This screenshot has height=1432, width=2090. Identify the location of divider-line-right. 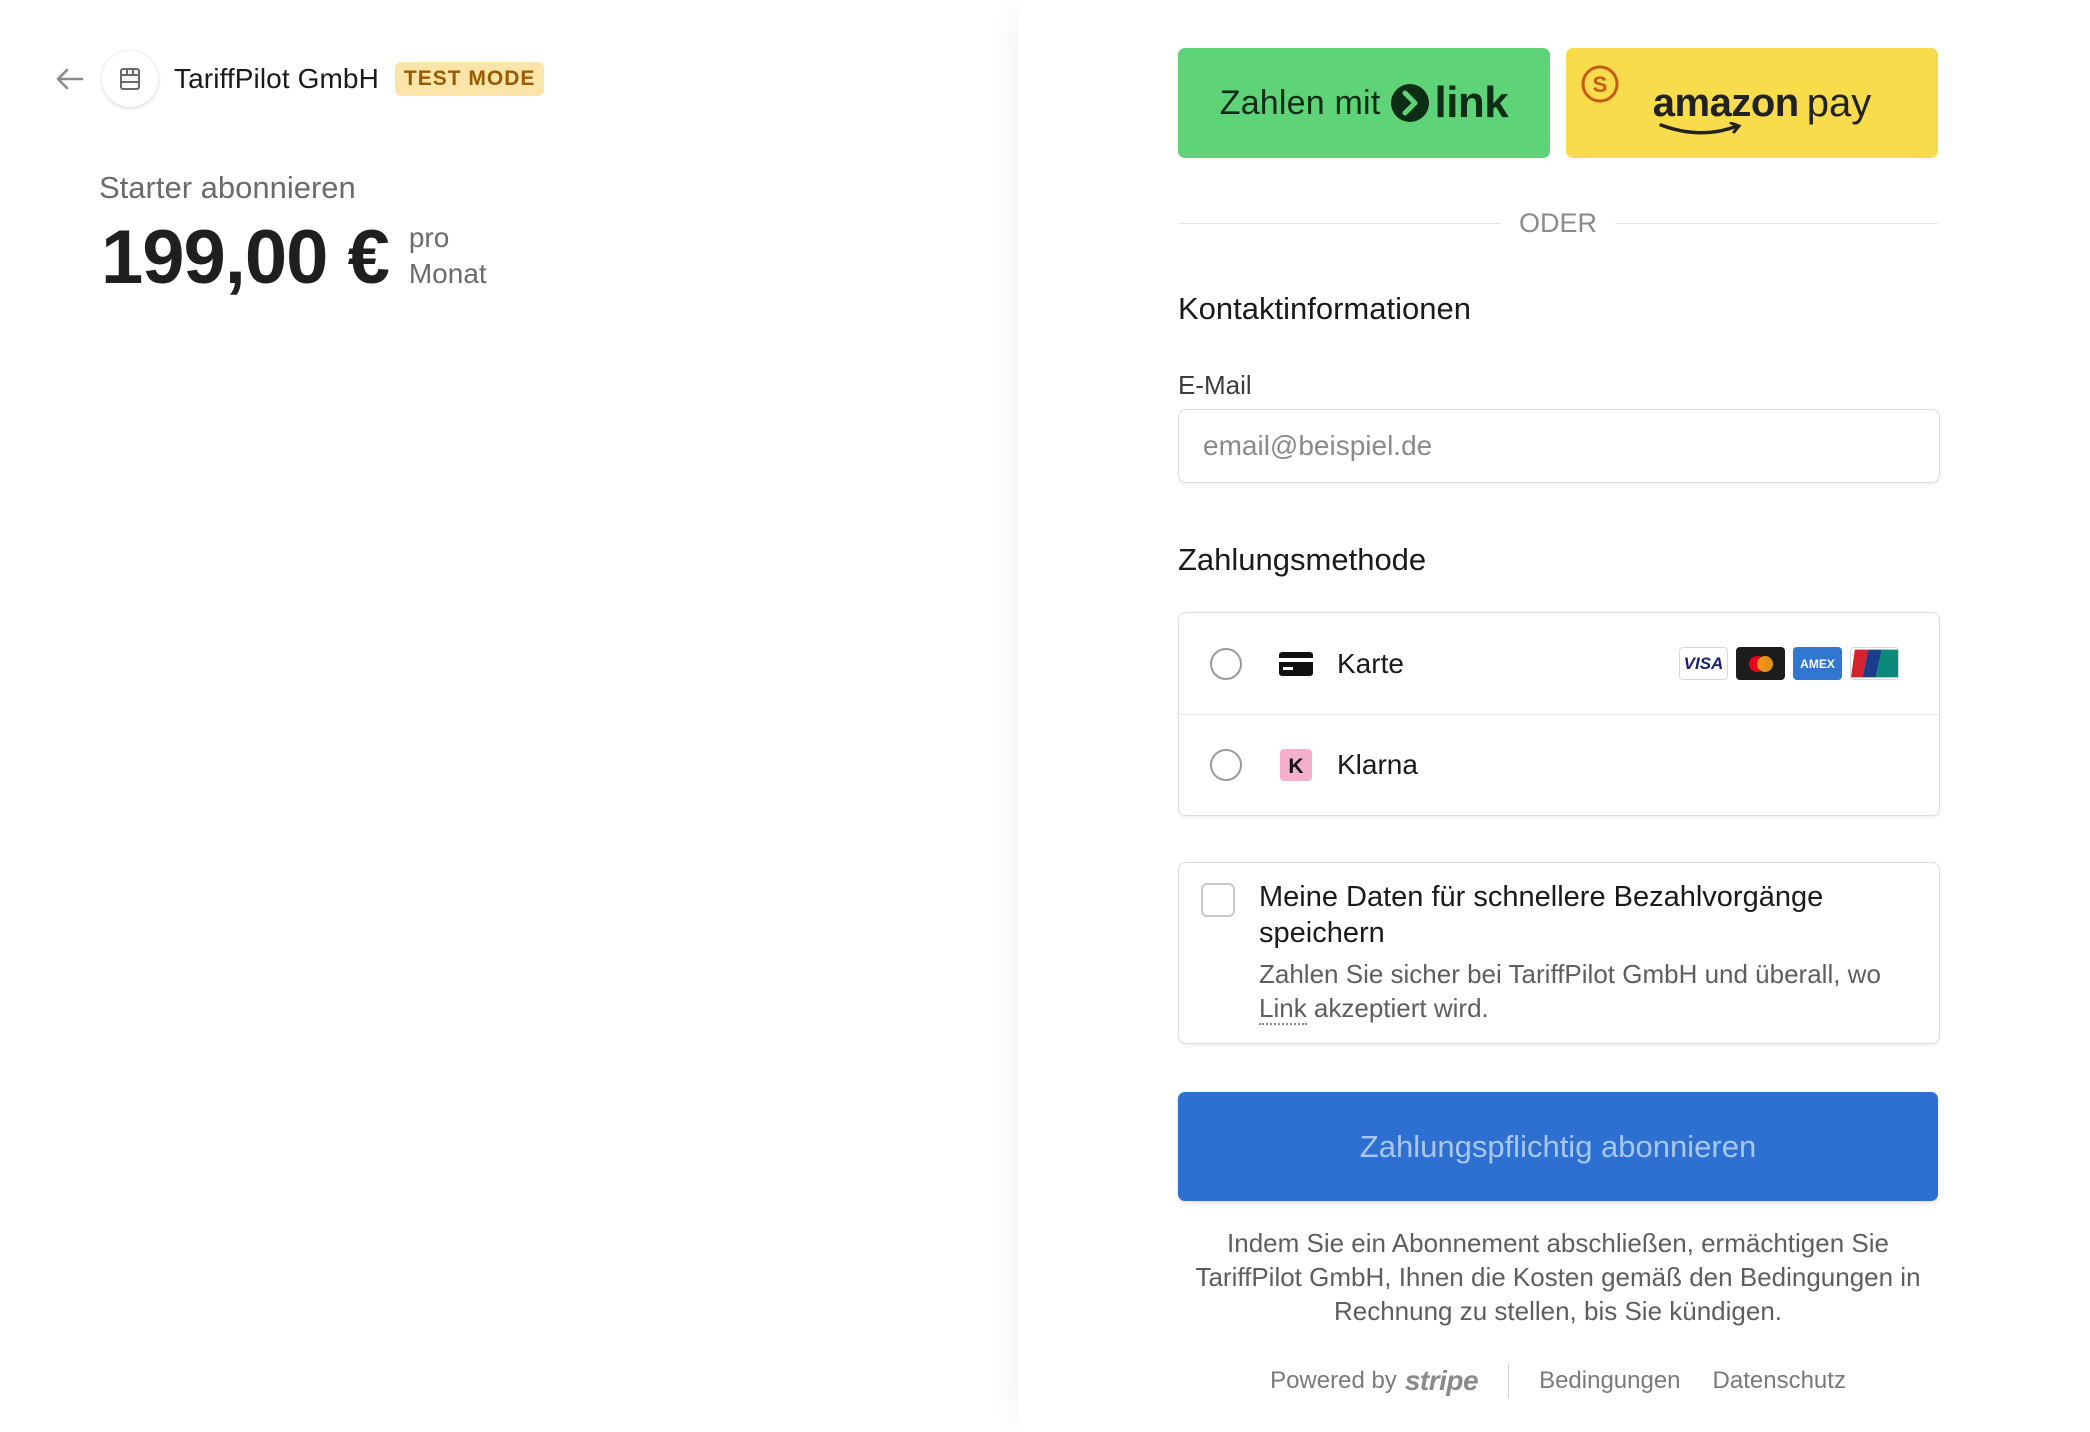
(1777, 223).